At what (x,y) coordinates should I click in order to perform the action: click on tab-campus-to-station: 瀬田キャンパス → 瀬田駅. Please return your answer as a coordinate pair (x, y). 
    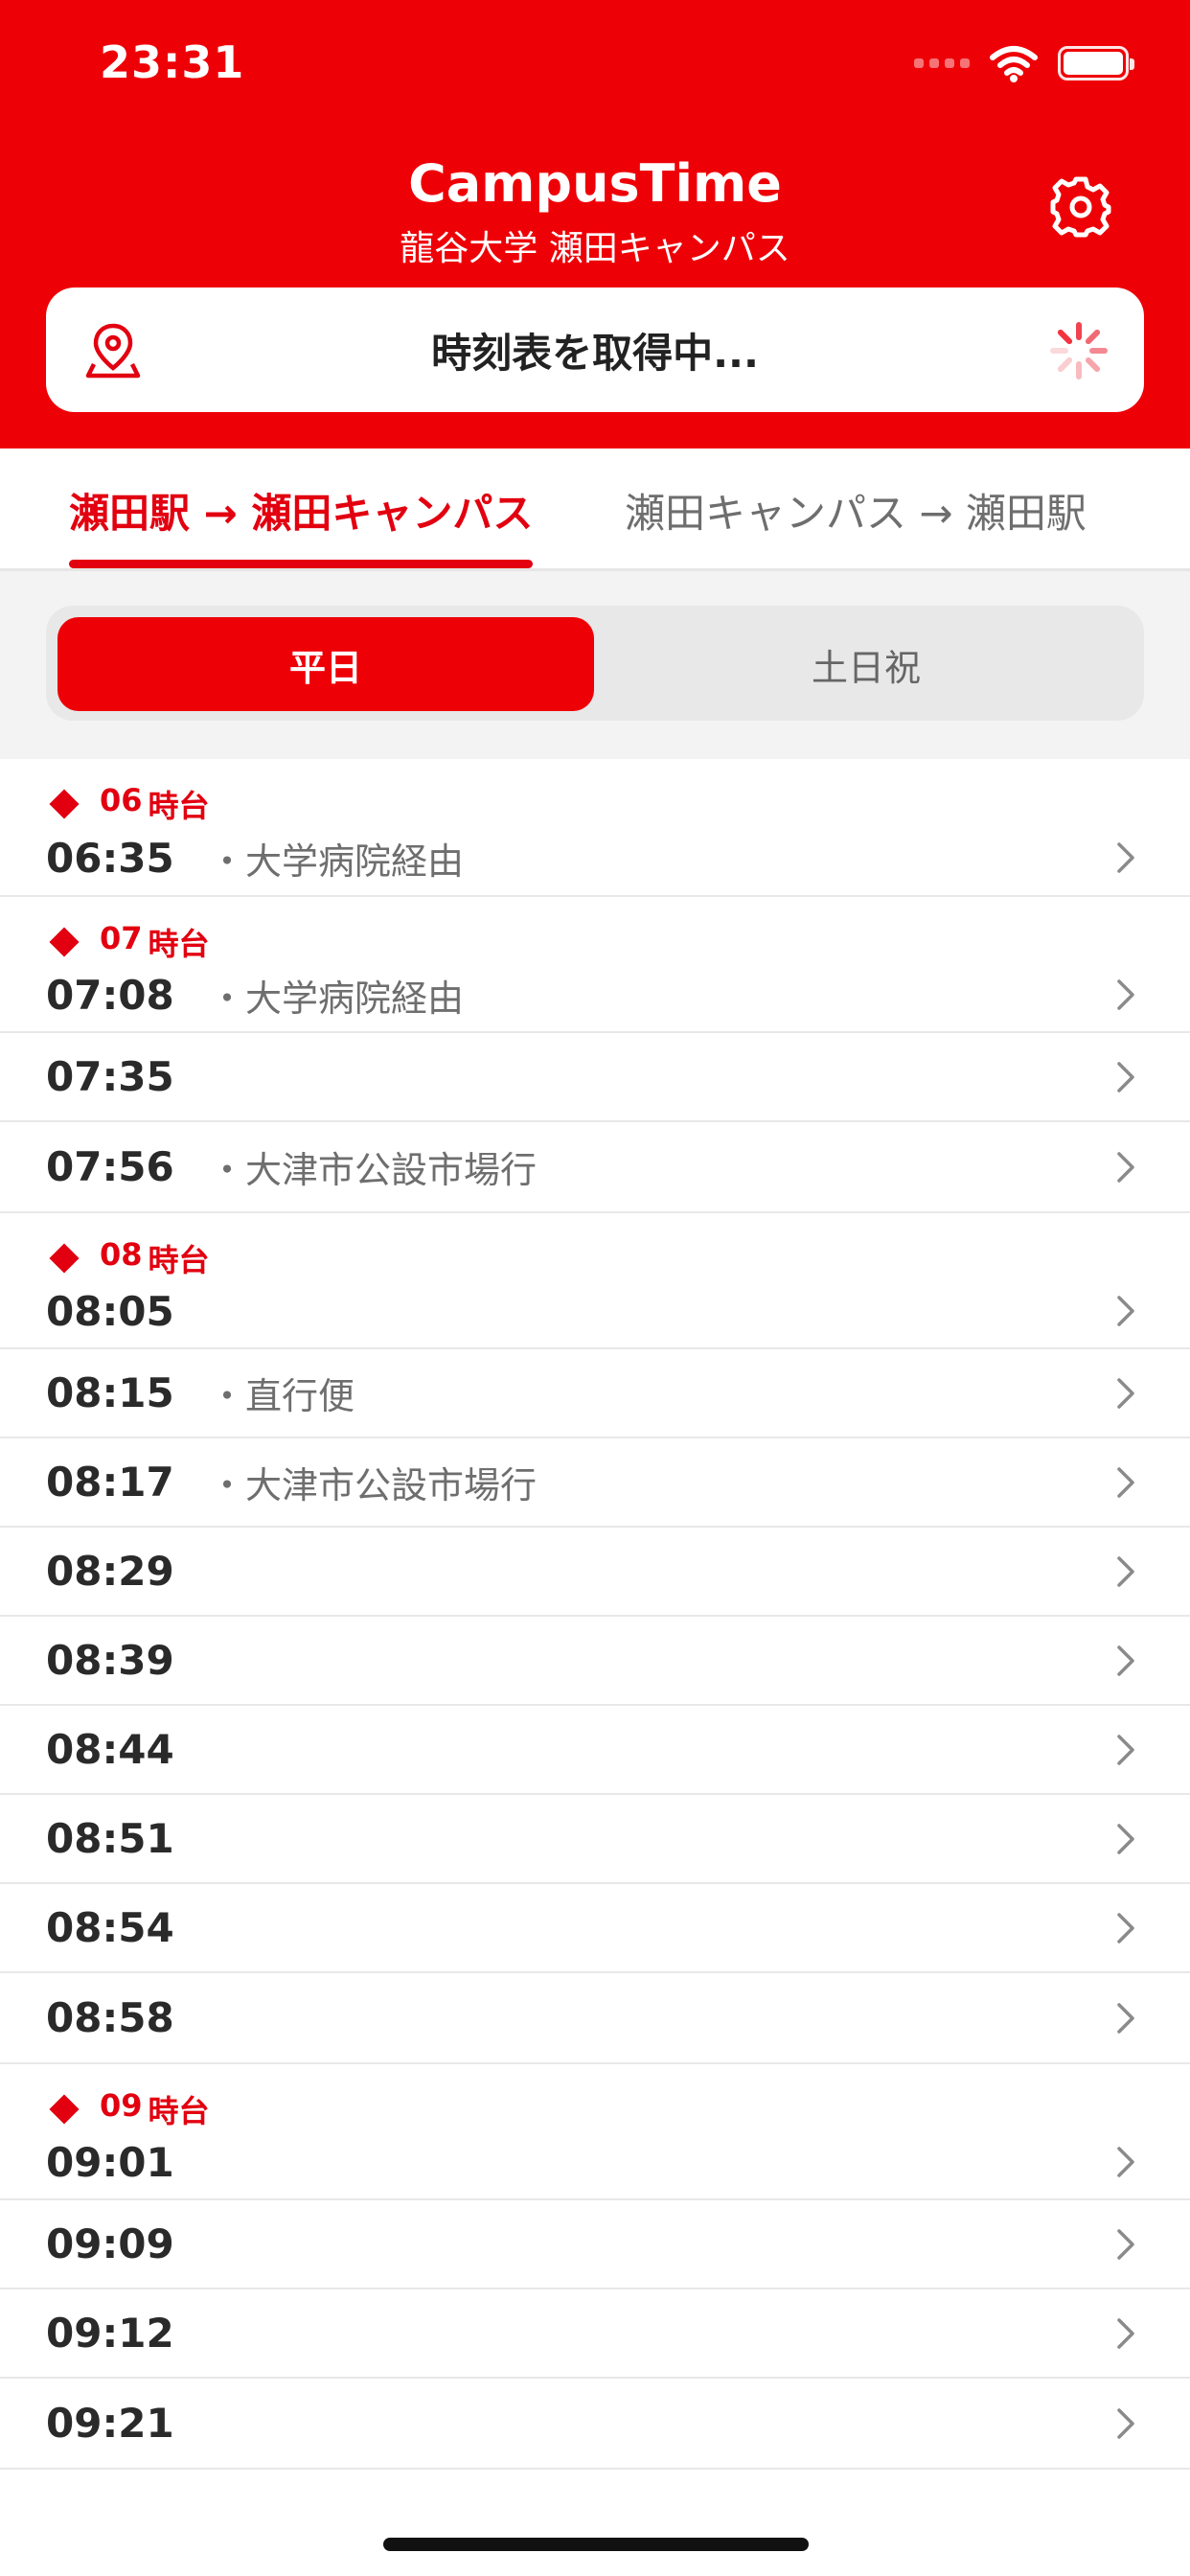
    Looking at the image, I should click on (893, 510).